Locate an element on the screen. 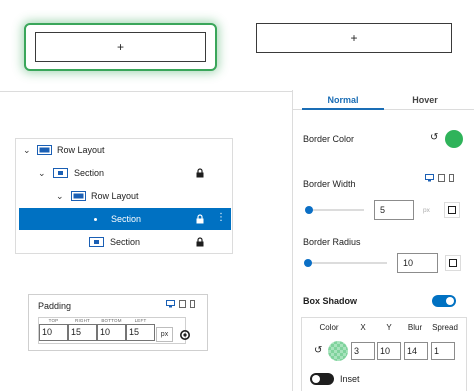 This screenshot has width=474, height=391. border-radius-label: Border Radius is located at coordinates (332, 242).